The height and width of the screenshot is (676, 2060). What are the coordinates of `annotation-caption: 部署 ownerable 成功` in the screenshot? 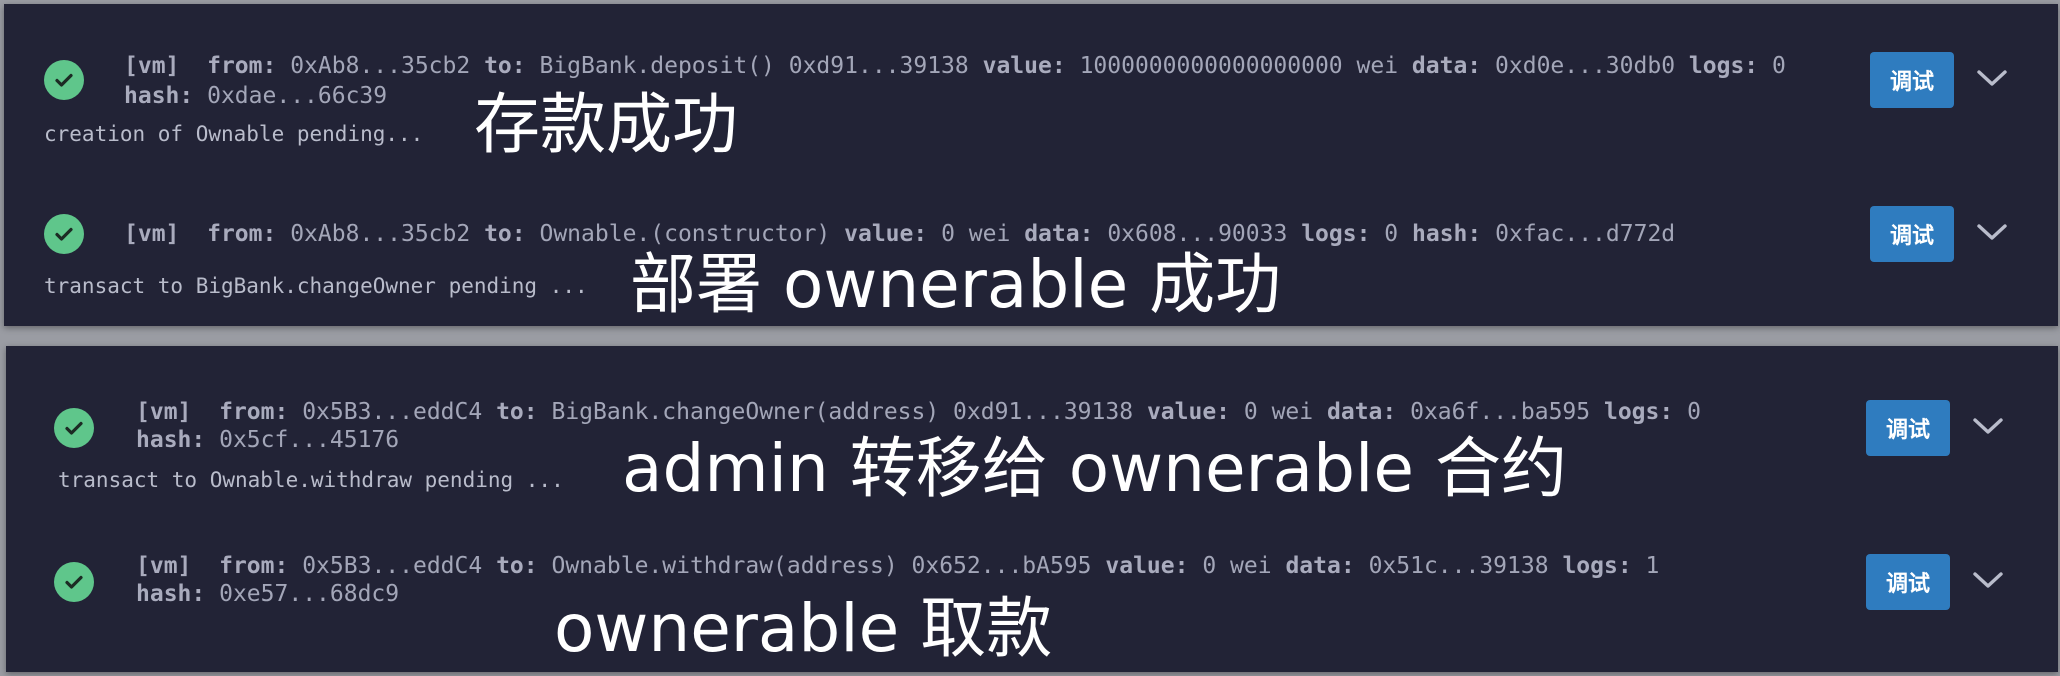 It's located at (956, 284).